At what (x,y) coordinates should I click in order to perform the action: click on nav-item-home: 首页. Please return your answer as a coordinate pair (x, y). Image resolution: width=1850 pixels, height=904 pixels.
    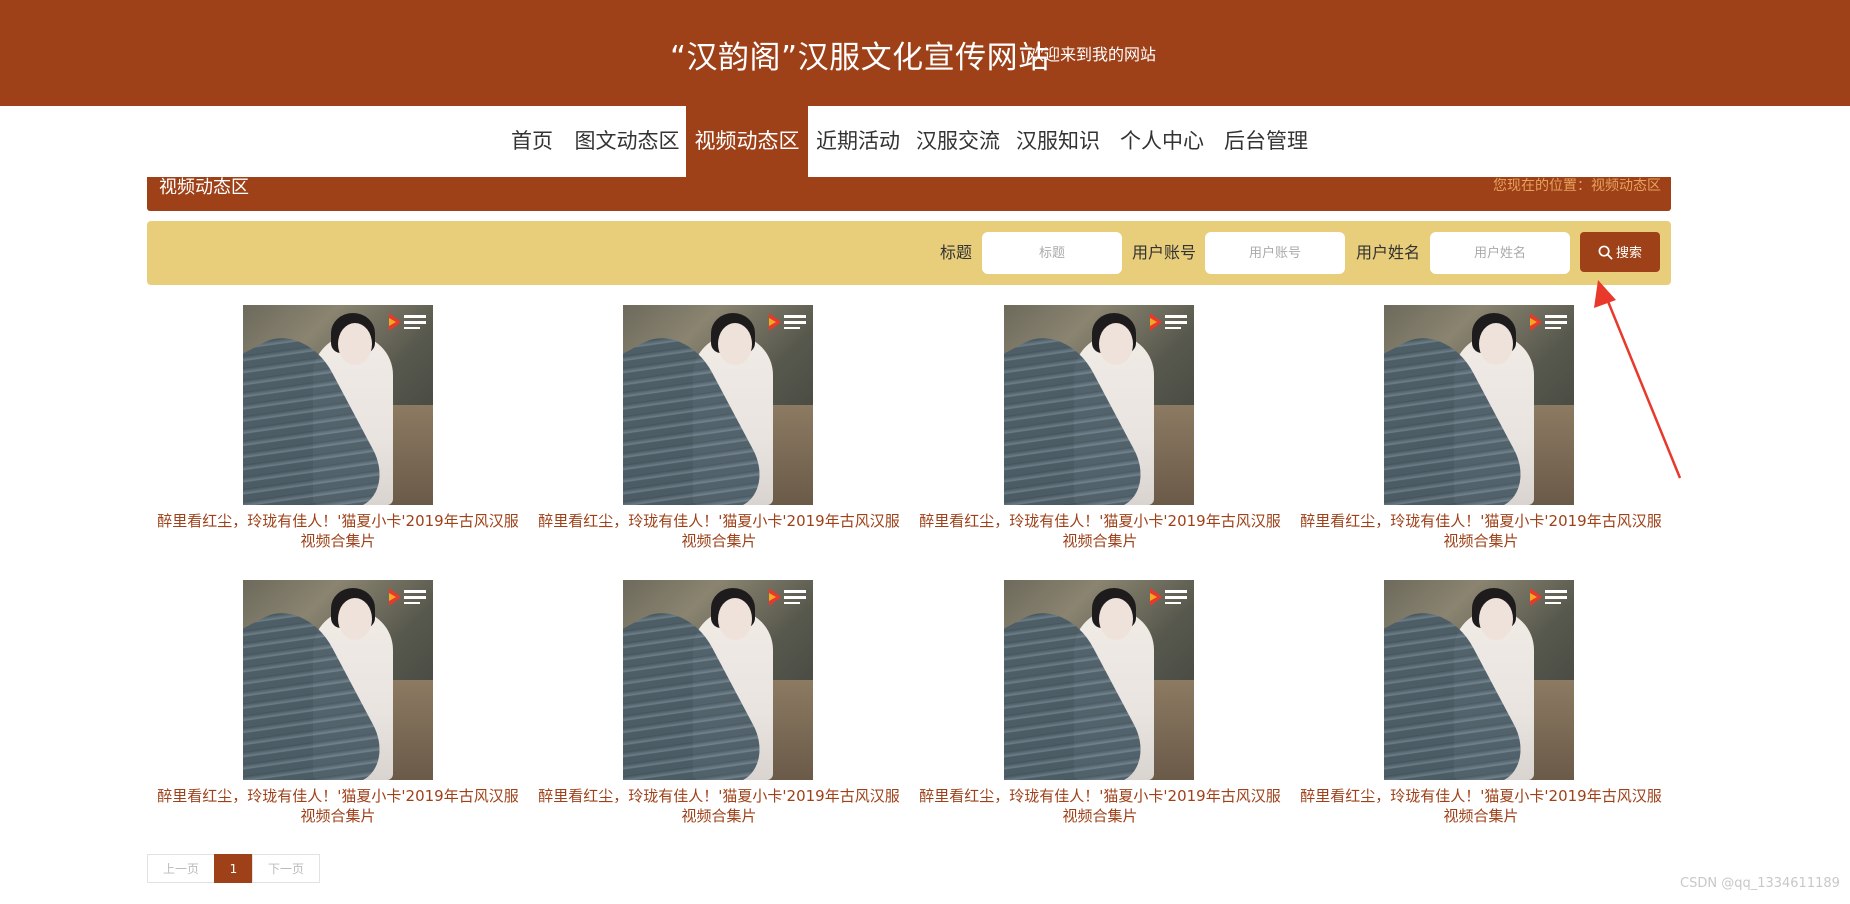
    Looking at the image, I should click on (532, 141).